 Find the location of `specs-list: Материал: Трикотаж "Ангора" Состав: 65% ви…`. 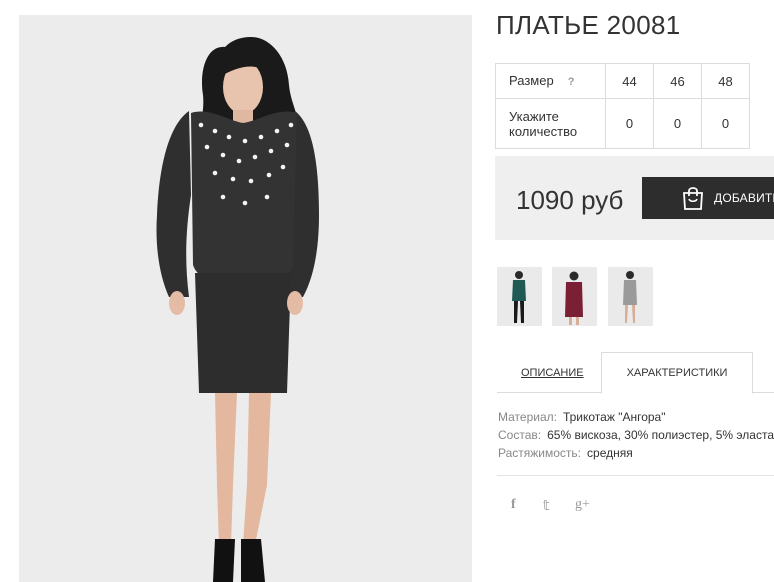

specs-list: Материал: Трикотаж "Ангора" Состав: 65% ви… is located at coordinates (636, 435).